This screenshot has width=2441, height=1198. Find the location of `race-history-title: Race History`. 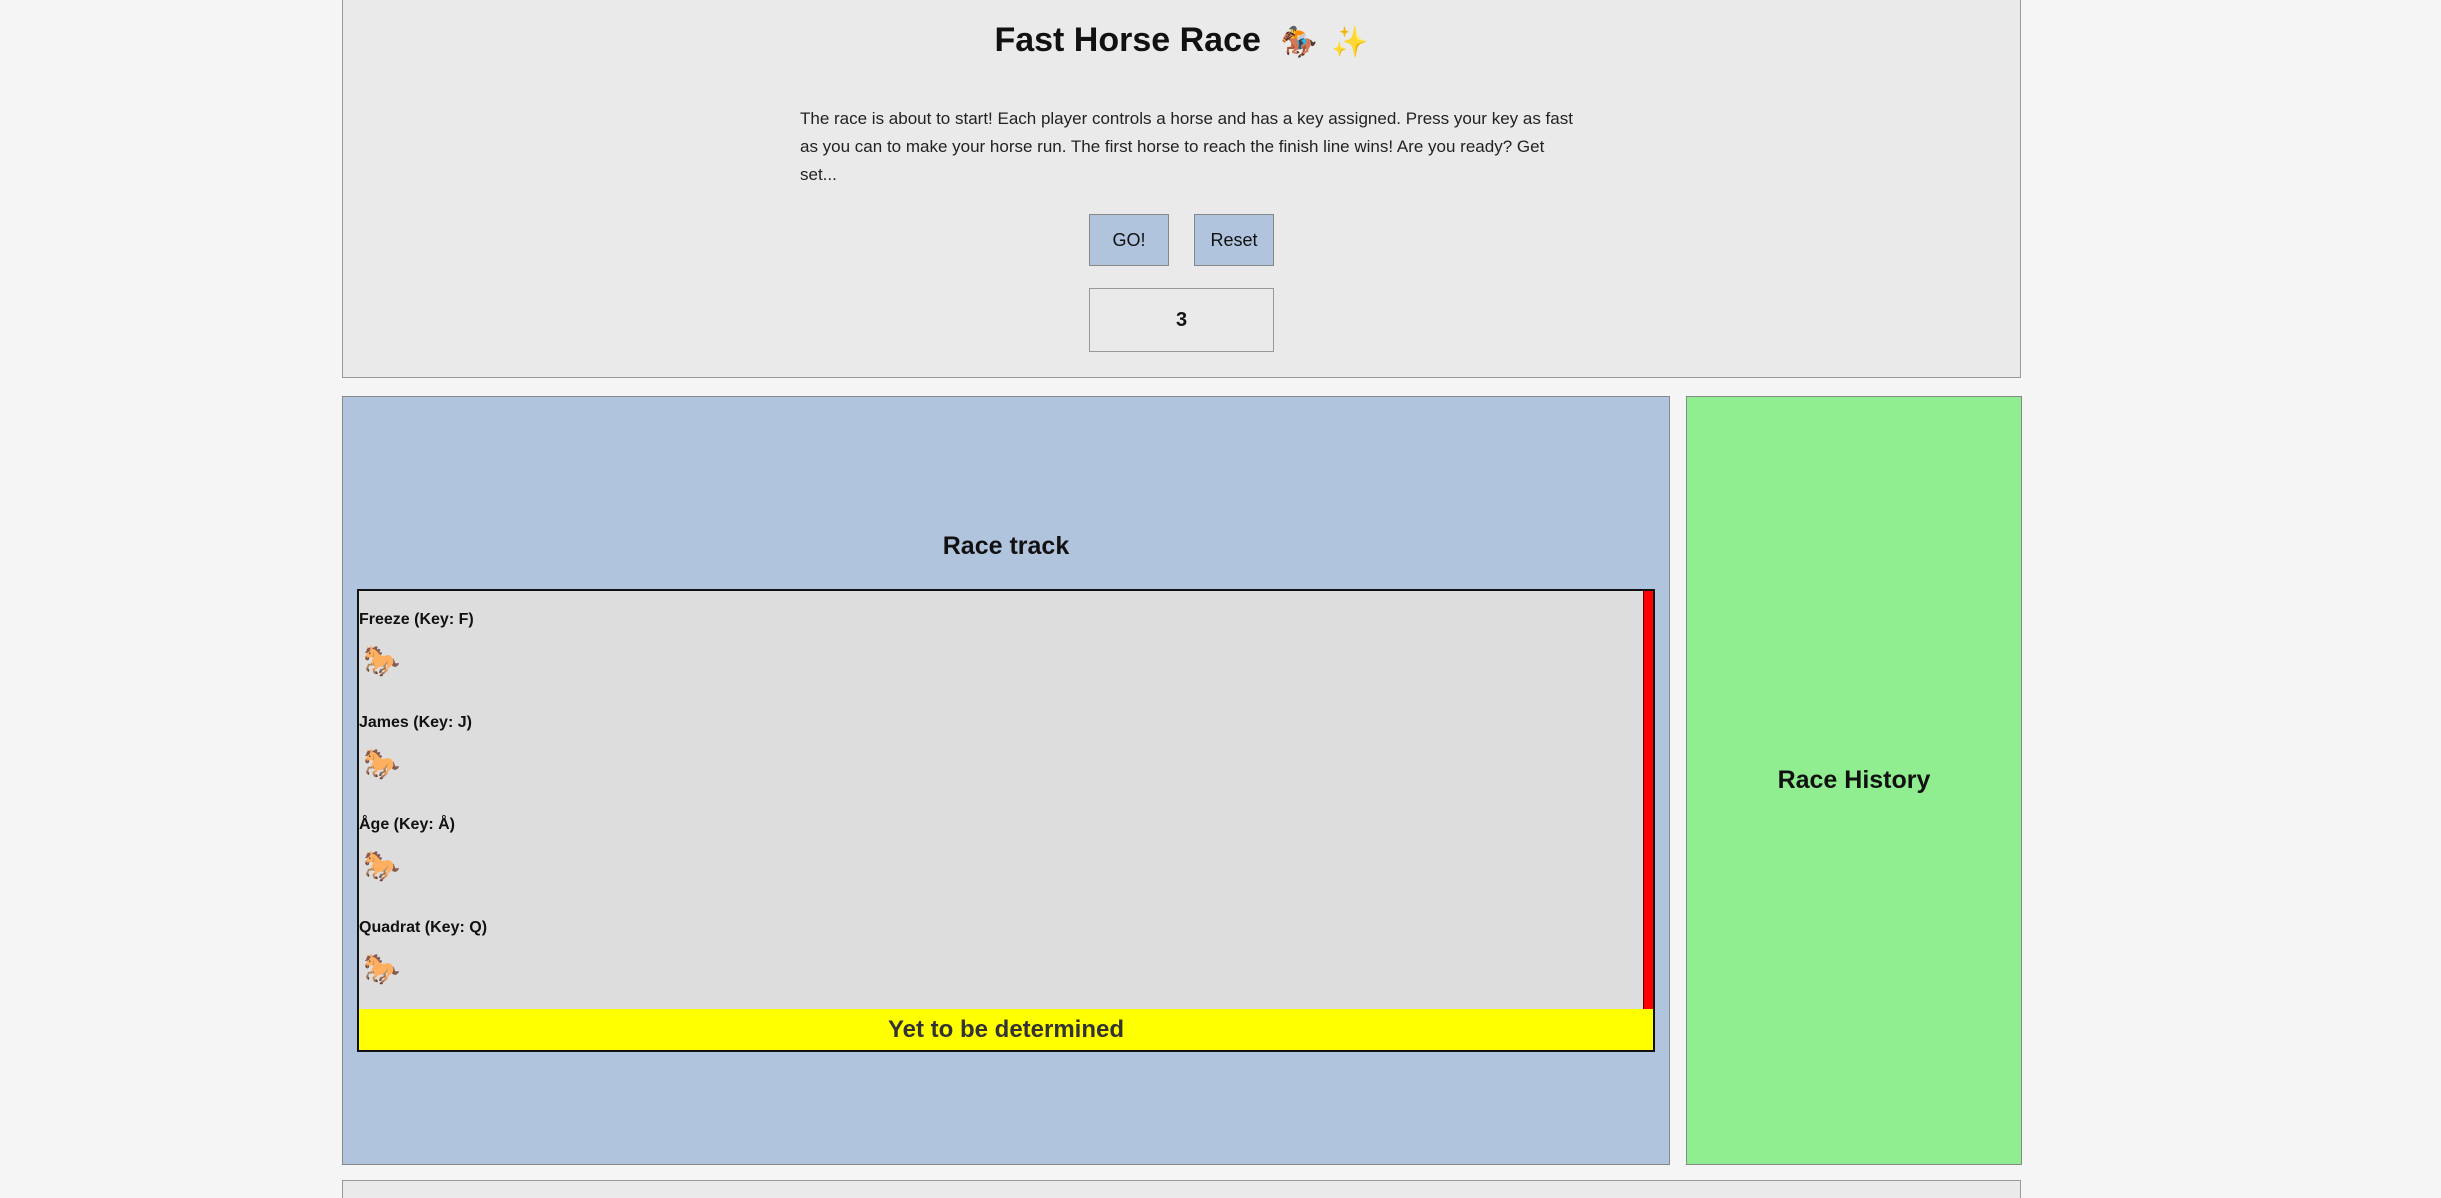

race-history-title: Race History is located at coordinates (1854, 780).